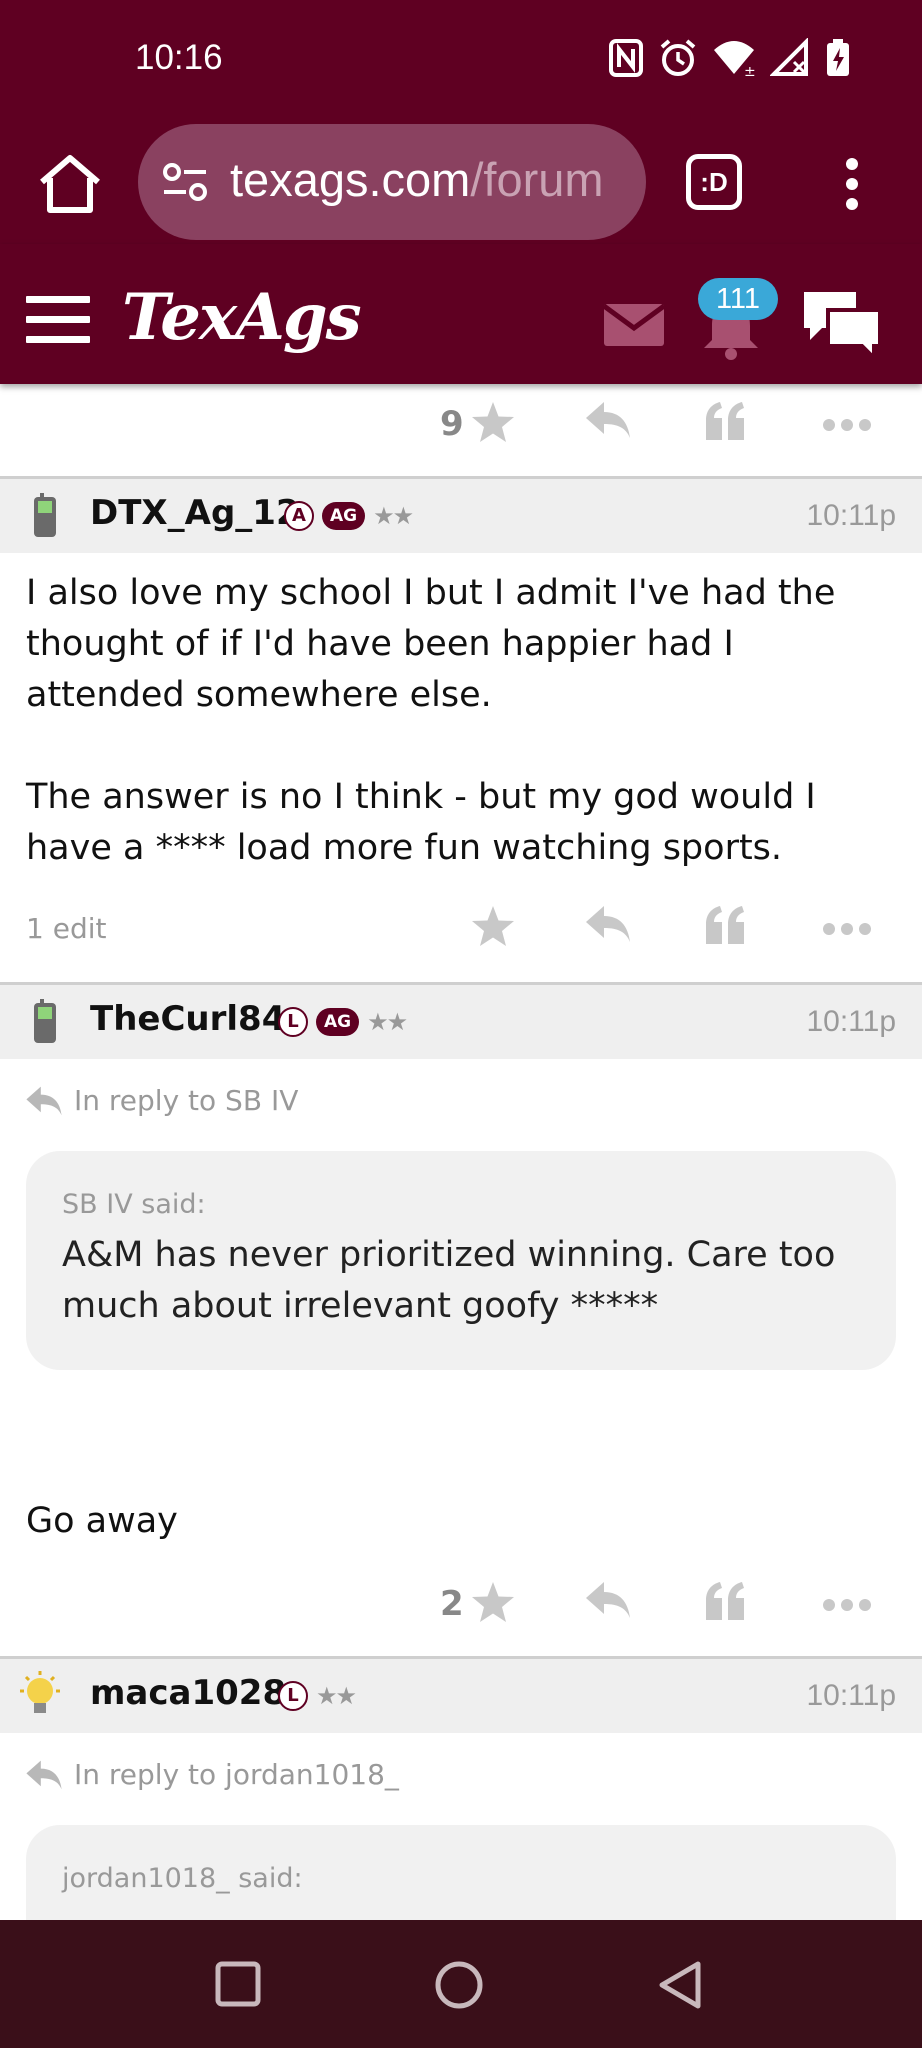 The image size is (922, 2048). Describe the element at coordinates (461, 60) in the screenshot. I see `status-bar: 10:16 ±` at that location.